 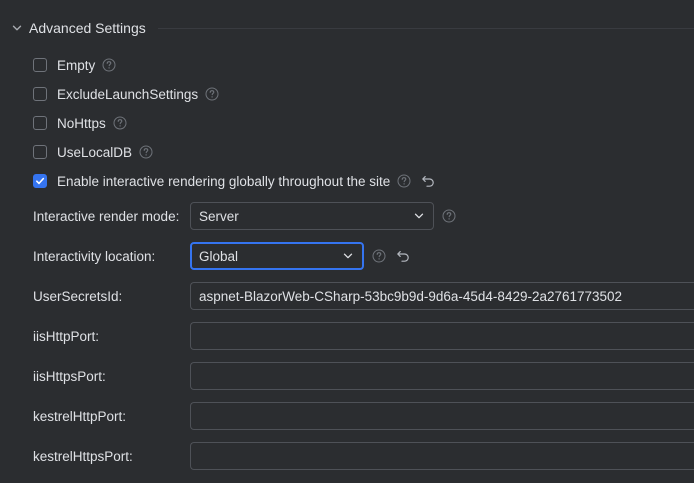 I want to click on interactivity-location-label: Interactivity location:, so click(x=94, y=256).